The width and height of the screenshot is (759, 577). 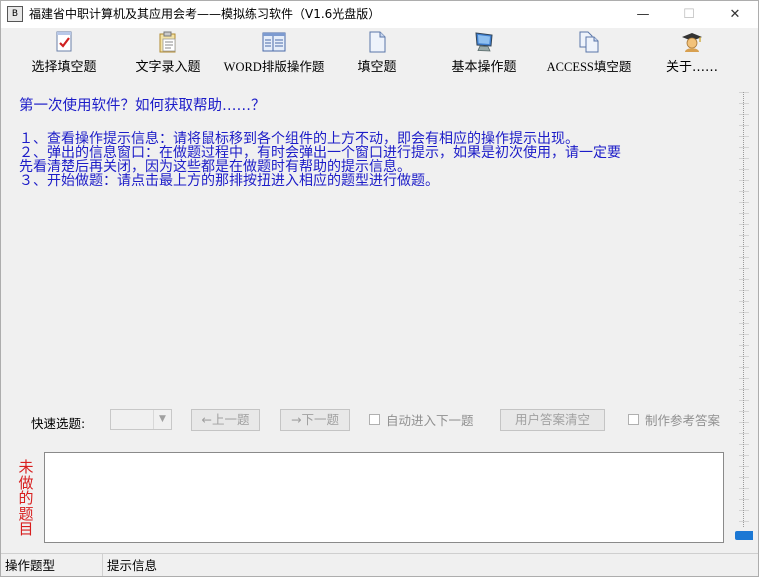 What do you see at coordinates (215, 167) in the screenshot?
I see `help-line: 先看清楚后再关闭，因为这些都是在做题时有帮助的提示信息。` at bounding box center [215, 167].